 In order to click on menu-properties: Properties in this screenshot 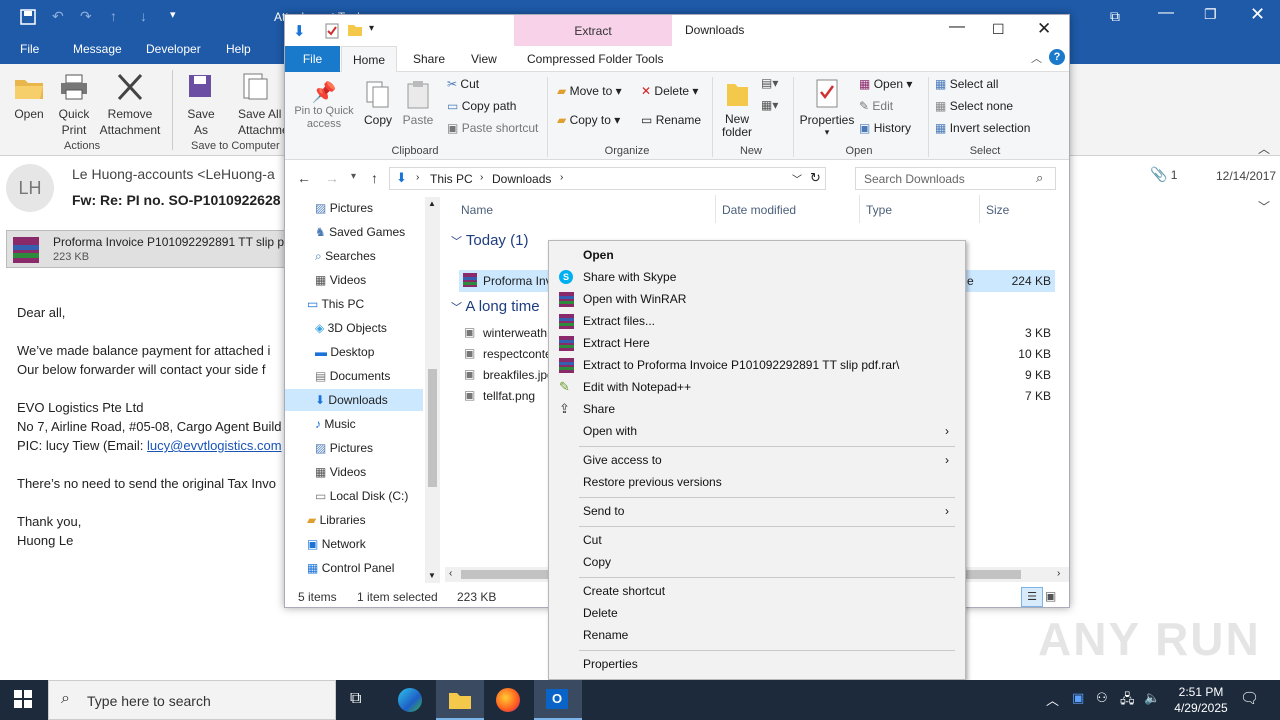, I will do `click(610, 664)`.